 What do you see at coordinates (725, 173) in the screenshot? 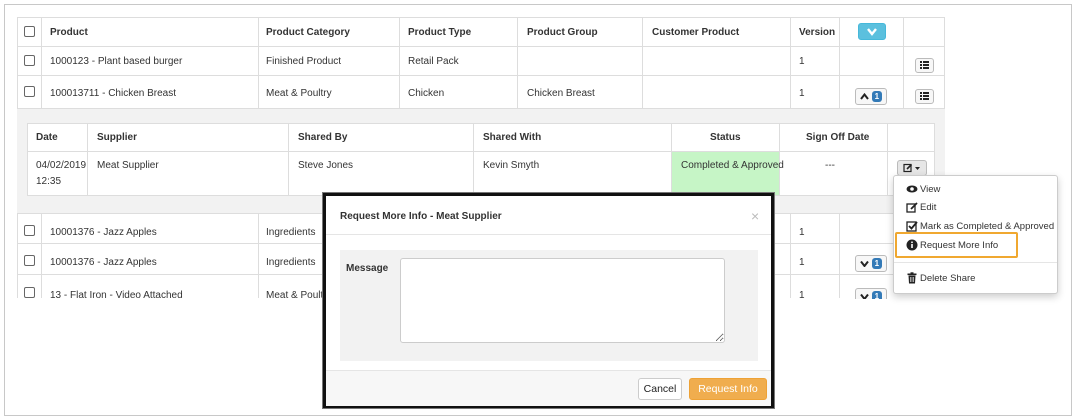
I see `status-cell` at bounding box center [725, 173].